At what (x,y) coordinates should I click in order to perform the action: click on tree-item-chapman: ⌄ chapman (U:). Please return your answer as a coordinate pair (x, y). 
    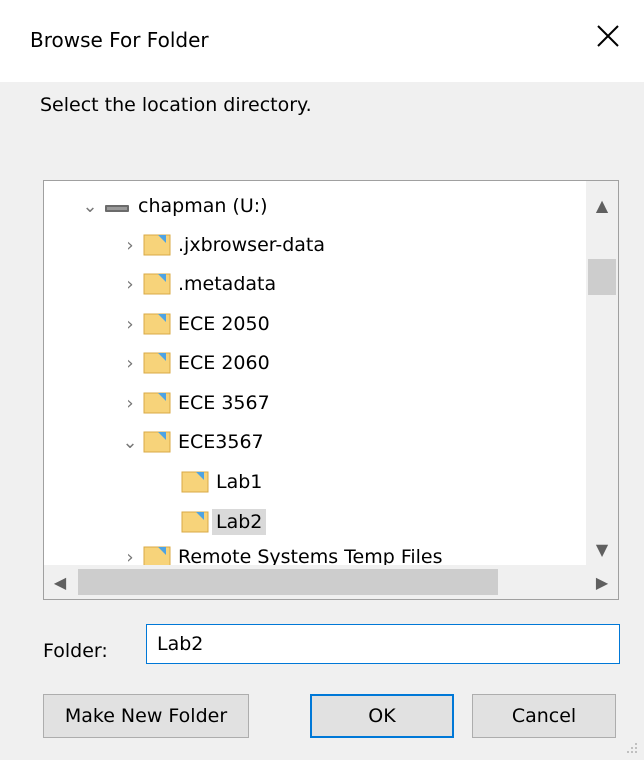
    Looking at the image, I should click on (176, 206).